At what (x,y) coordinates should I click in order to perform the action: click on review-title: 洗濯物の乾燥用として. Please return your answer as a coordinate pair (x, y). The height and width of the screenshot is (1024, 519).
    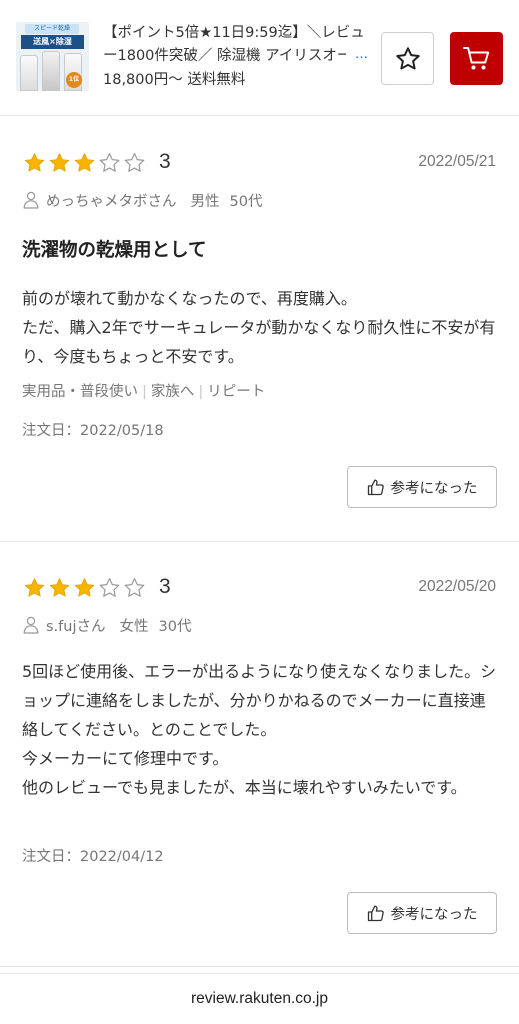
    Looking at the image, I should click on (114, 250).